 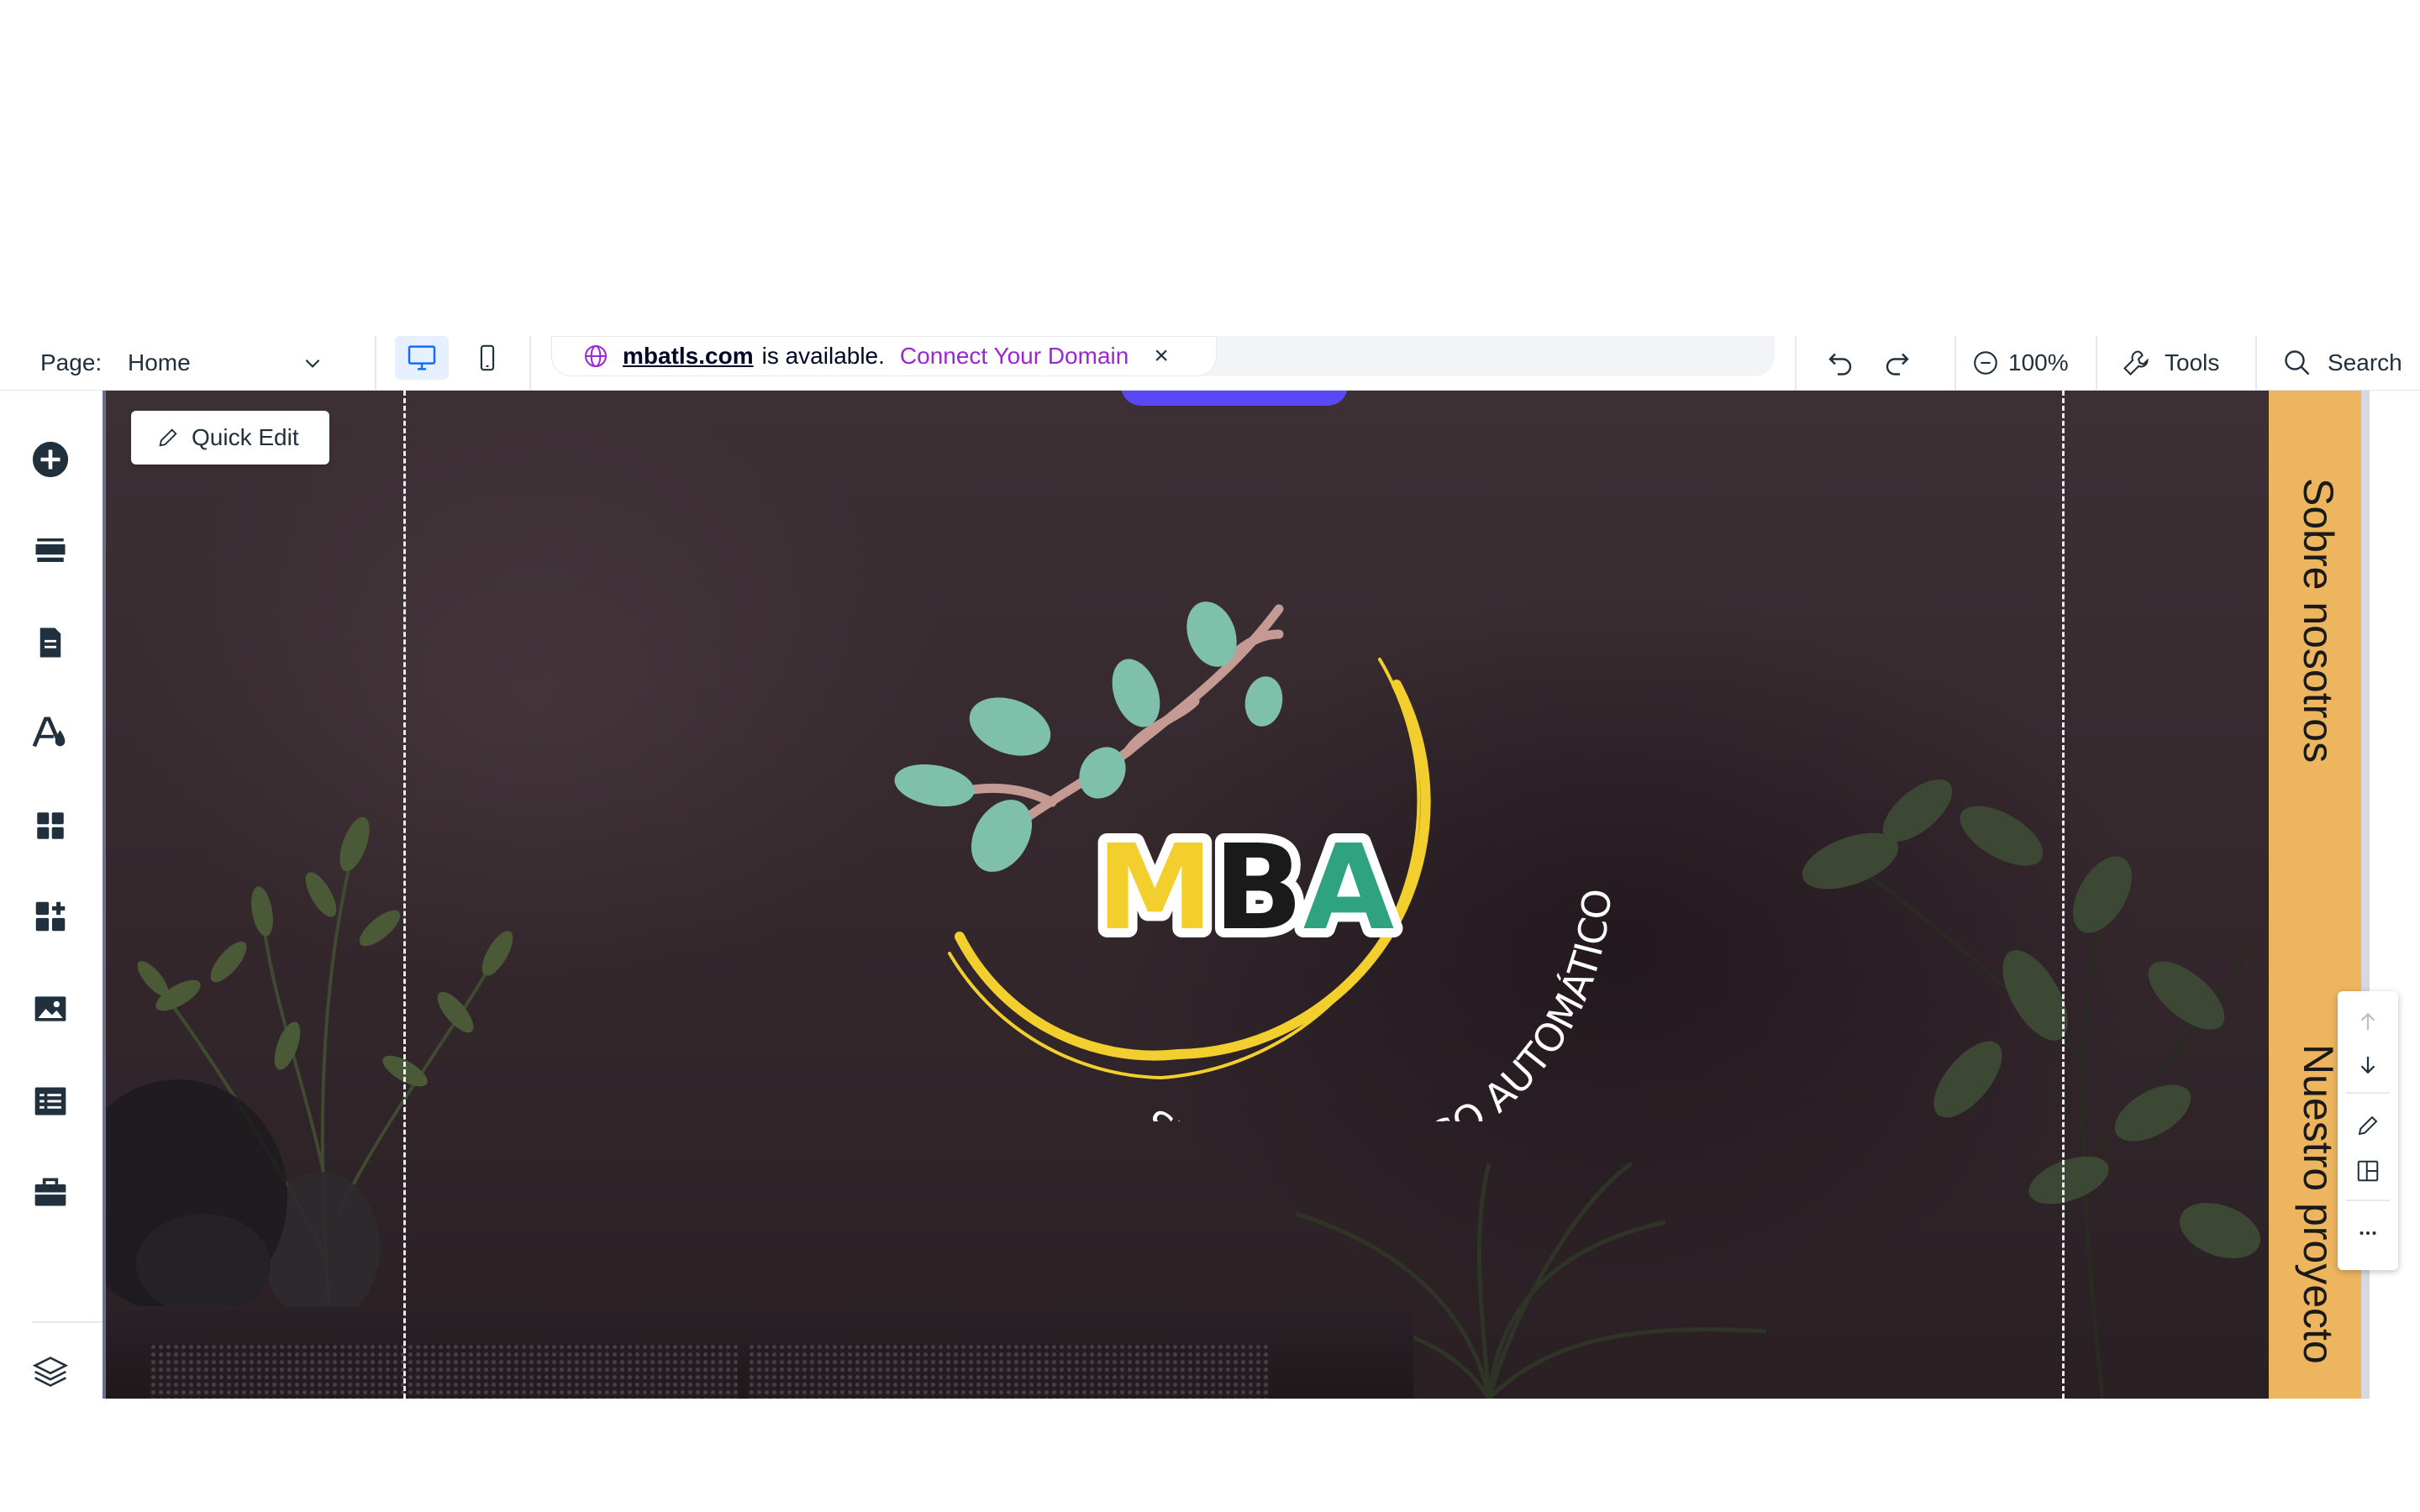 I want to click on tools-label: Tools, so click(x=2192, y=362).